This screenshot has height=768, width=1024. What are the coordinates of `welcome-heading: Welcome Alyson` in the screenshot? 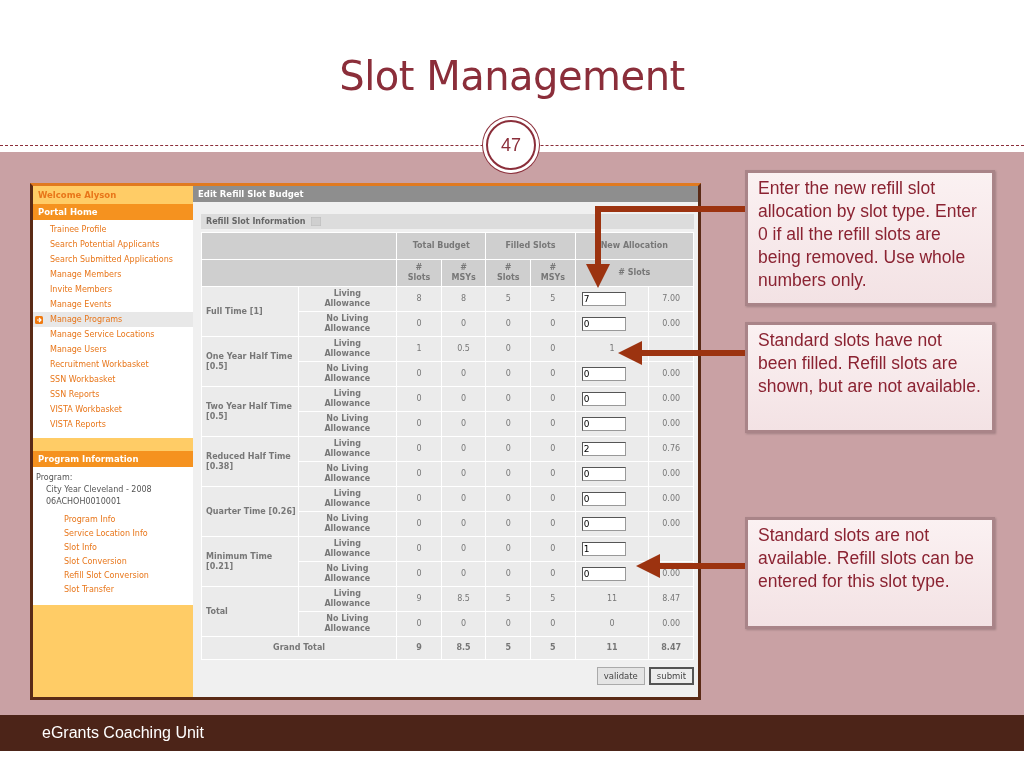 It's located at (77, 195).